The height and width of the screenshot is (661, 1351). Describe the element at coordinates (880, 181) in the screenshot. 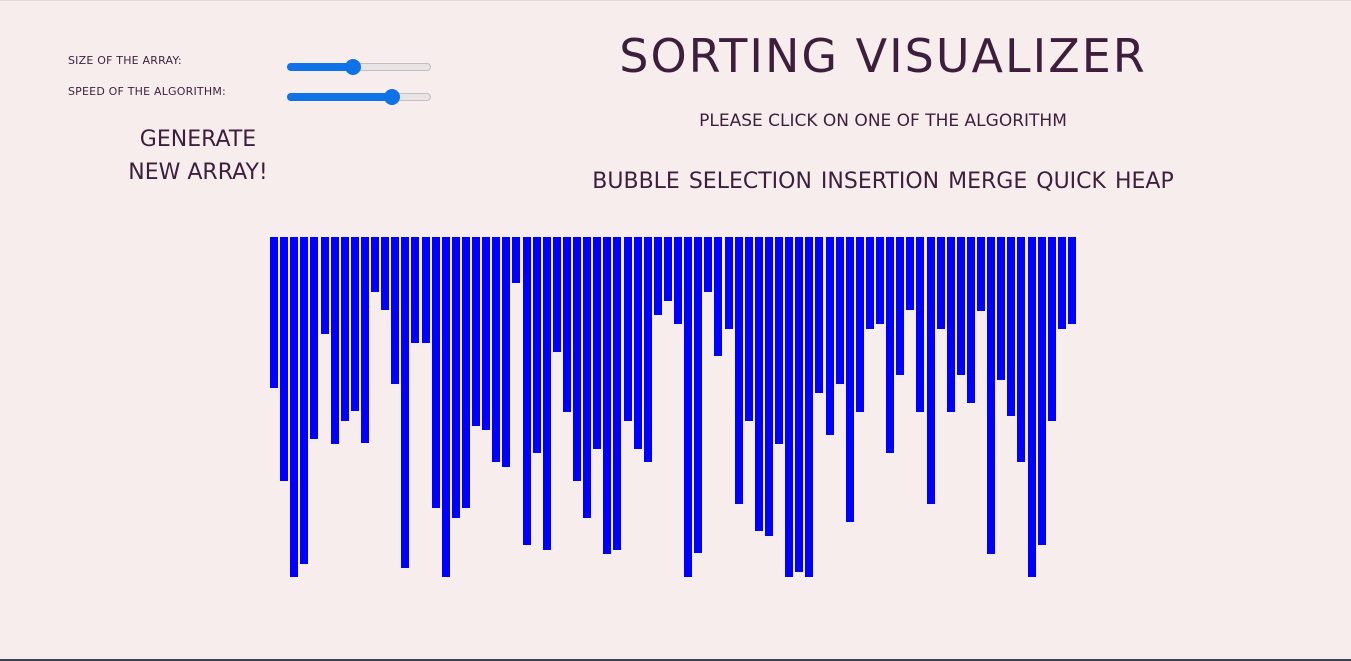

I see `algo-insertion-button: INSERTION` at that location.